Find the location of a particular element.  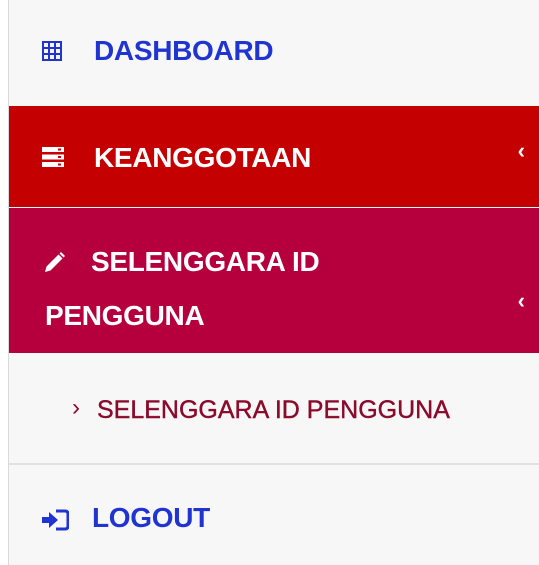

sign-in-arrow-icon is located at coordinates (55, 520).